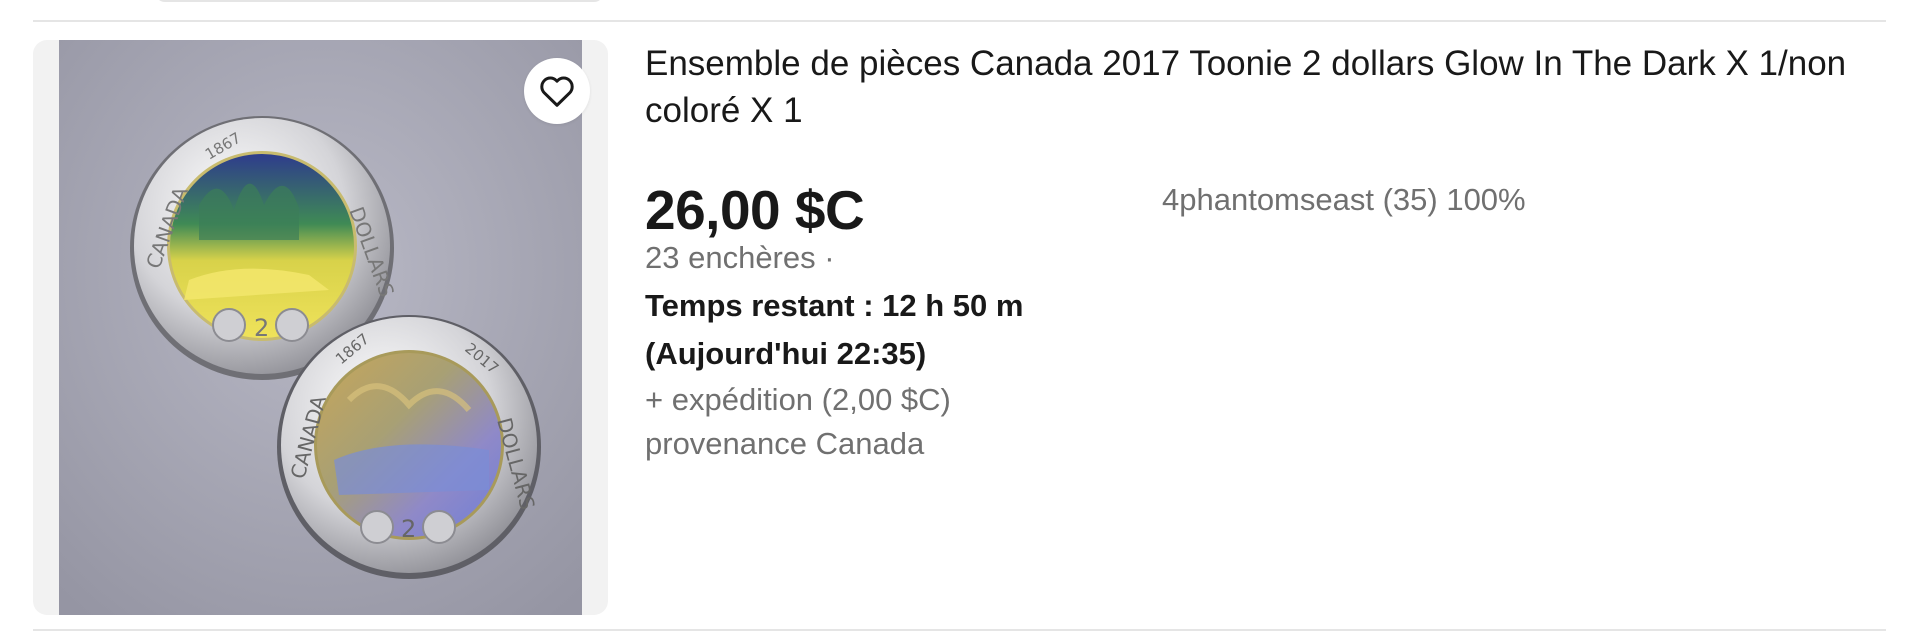  I want to click on item-location: provenance Canada, so click(785, 443).